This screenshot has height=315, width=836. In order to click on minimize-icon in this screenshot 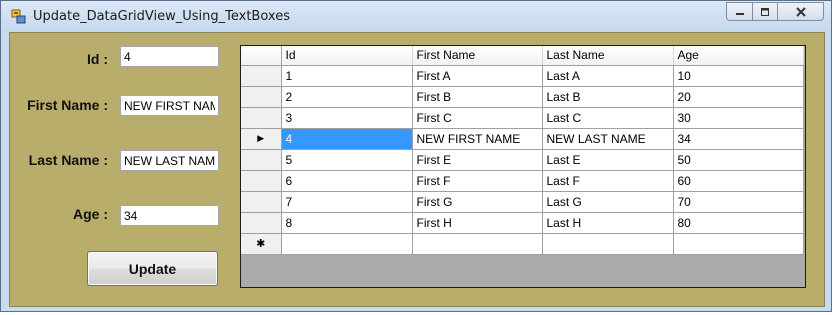, I will do `click(739, 13)`.